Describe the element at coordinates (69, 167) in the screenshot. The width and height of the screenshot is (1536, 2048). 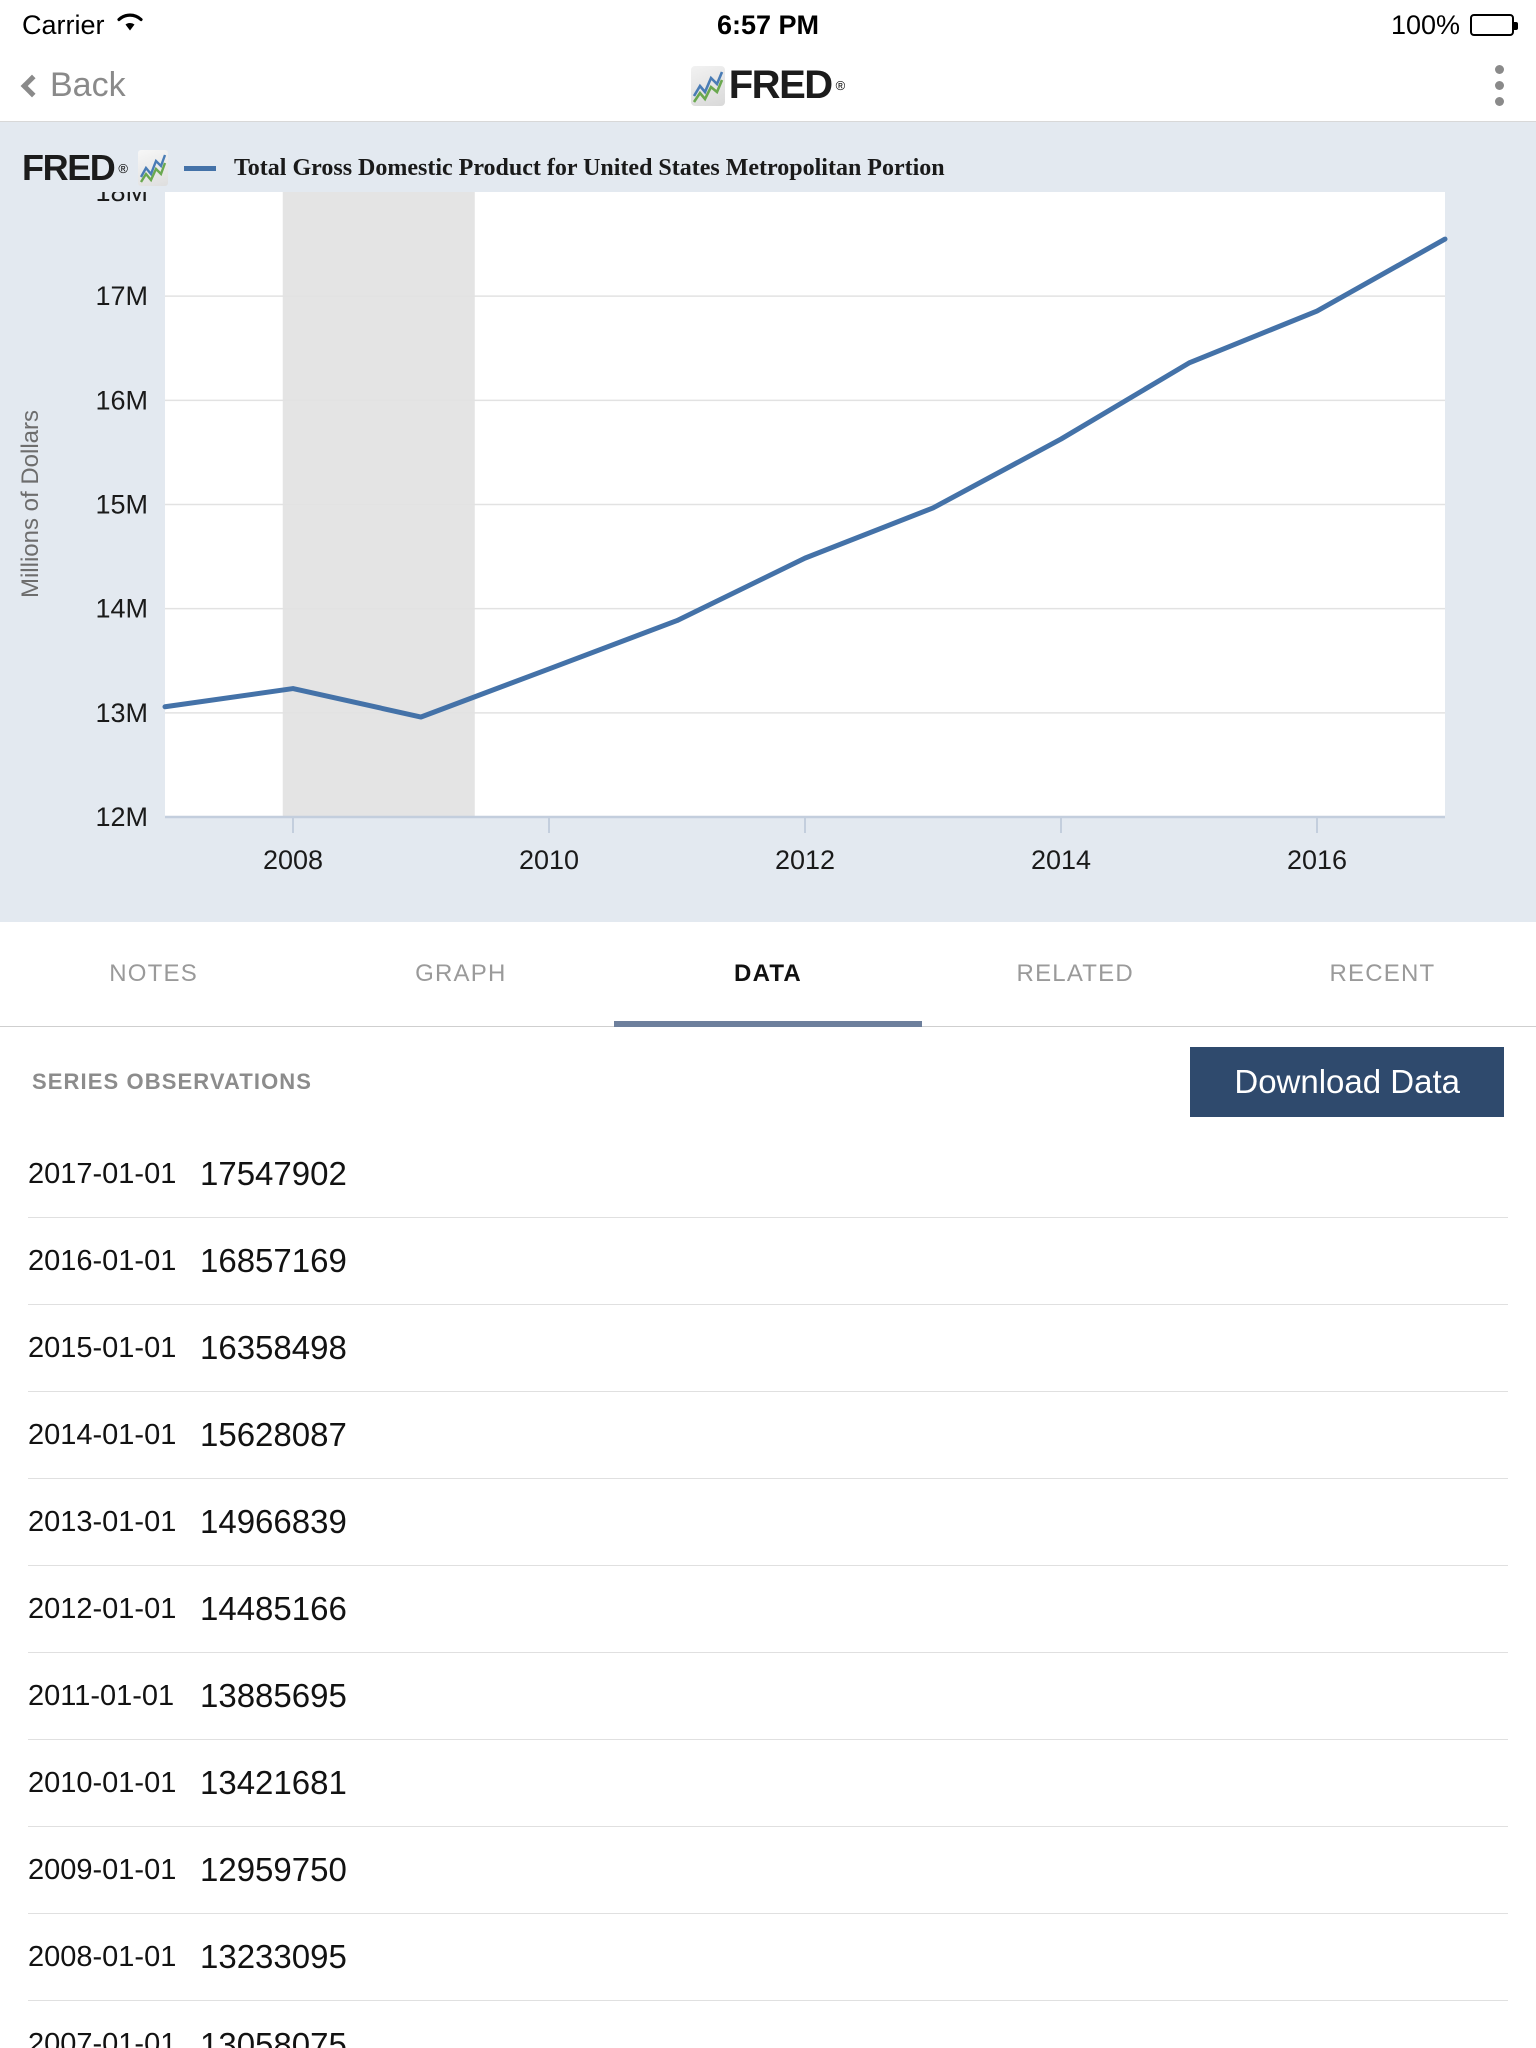
I see `chart-logo-text: FRED` at that location.